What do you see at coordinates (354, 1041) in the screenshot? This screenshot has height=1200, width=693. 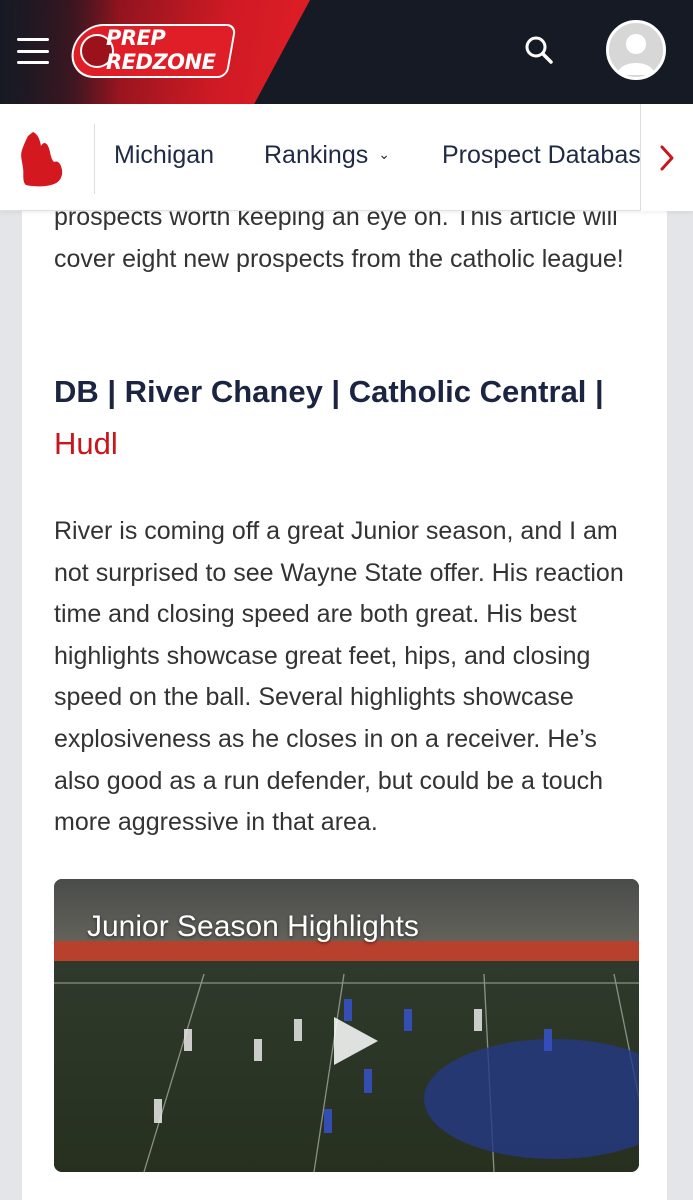 I see `play-icon` at bounding box center [354, 1041].